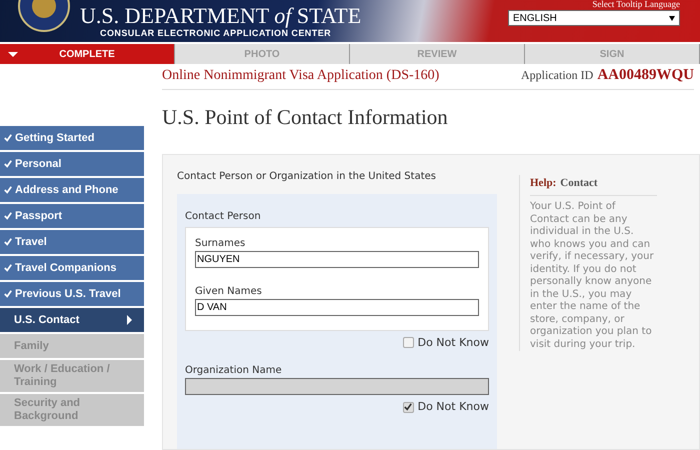 This screenshot has height=450, width=700. Describe the element at coordinates (87, 54) in the screenshot. I see `step-tab: COMPLETE` at that location.